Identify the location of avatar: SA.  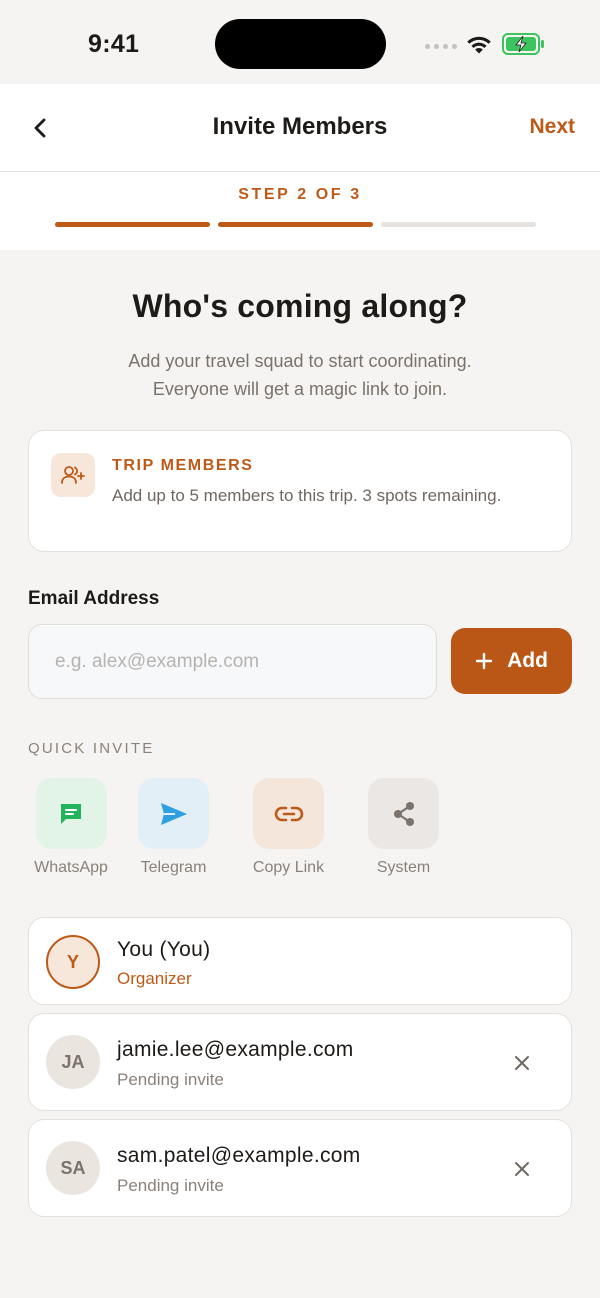
(73, 1168).